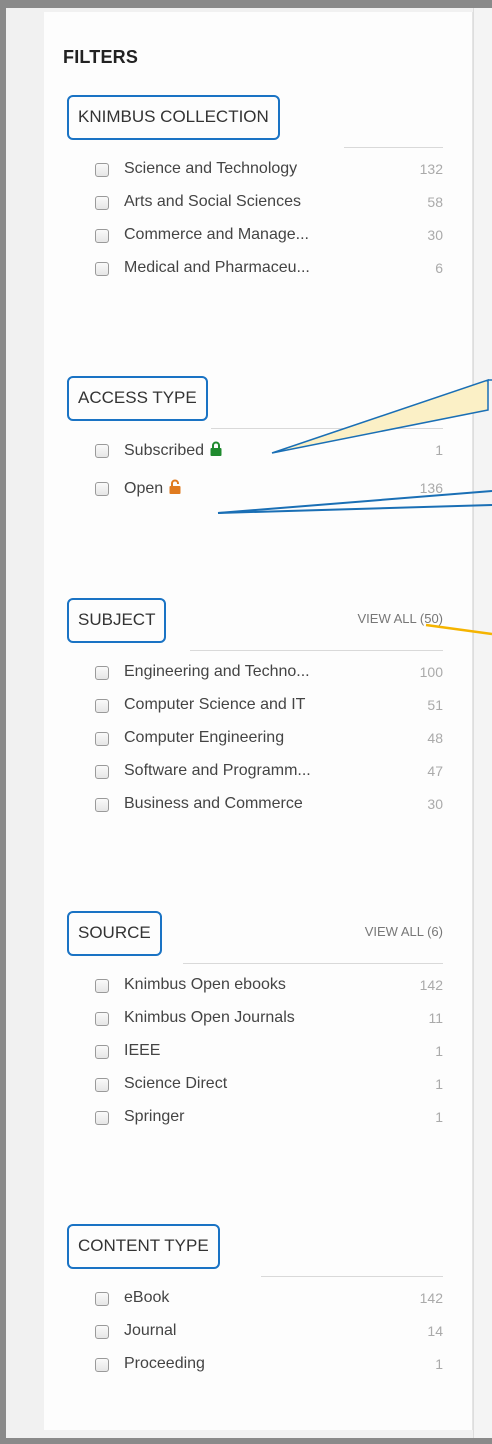  Describe the element at coordinates (253, 406) in the screenshot. I see `section-header: ACCESS TYPE` at that location.